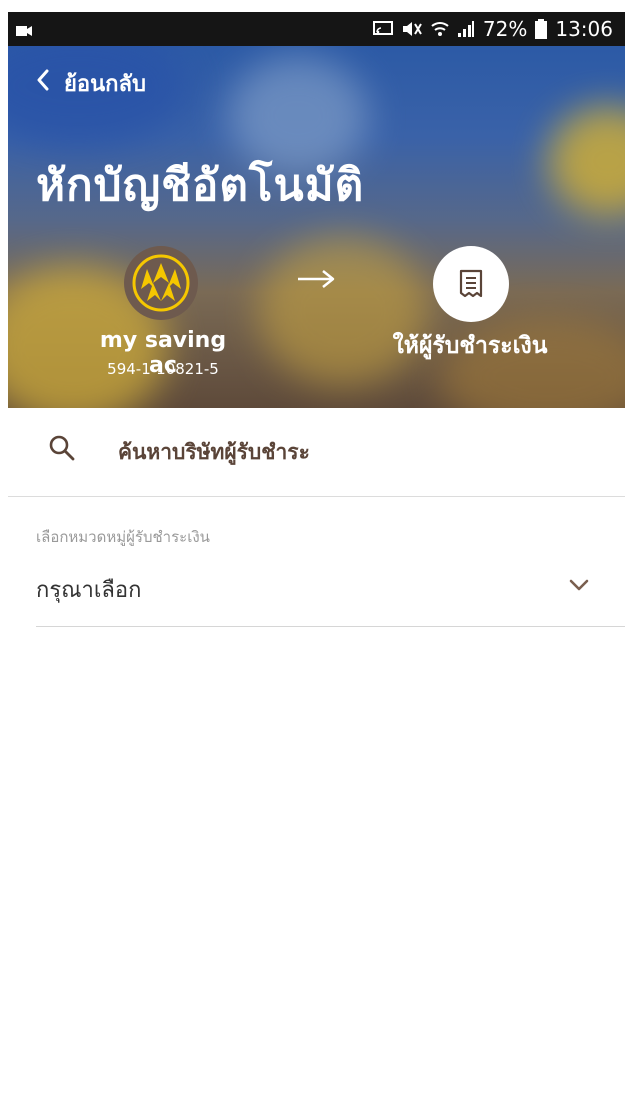 The height and width of the screenshot is (1105, 625). What do you see at coordinates (316, 29) in the screenshot?
I see `status-bar: 72% 13:06` at bounding box center [316, 29].